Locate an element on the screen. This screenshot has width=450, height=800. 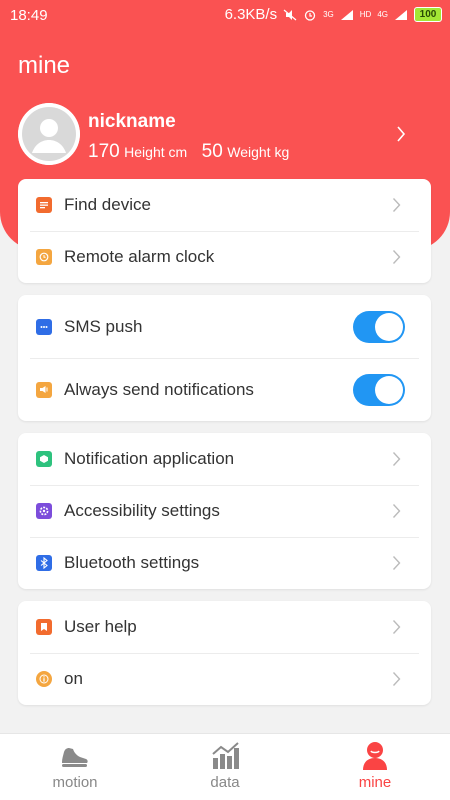
status-time: 18:49 is located at coordinates (29, 15).